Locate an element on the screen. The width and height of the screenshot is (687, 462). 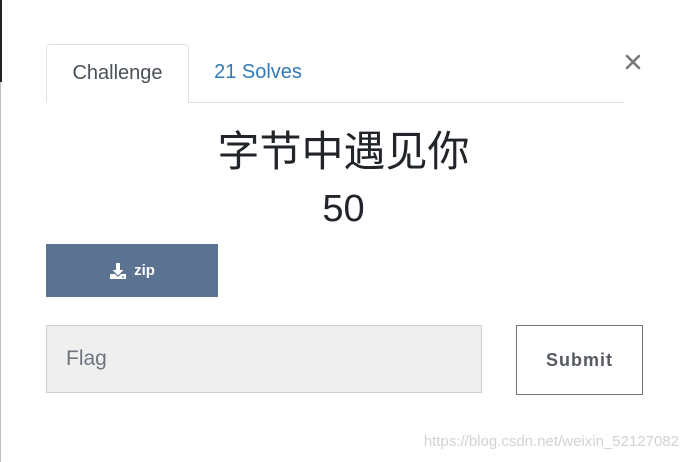
challenge-value: 50 is located at coordinates (343, 209).